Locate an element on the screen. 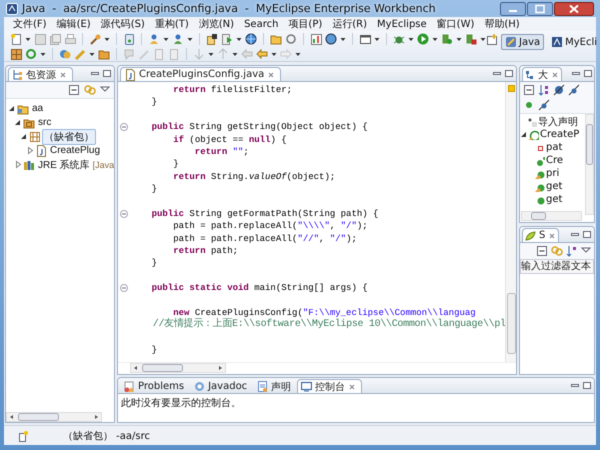 This screenshot has height=450, width=600. menu-item: 源代码(S) is located at coordinates (123, 24).